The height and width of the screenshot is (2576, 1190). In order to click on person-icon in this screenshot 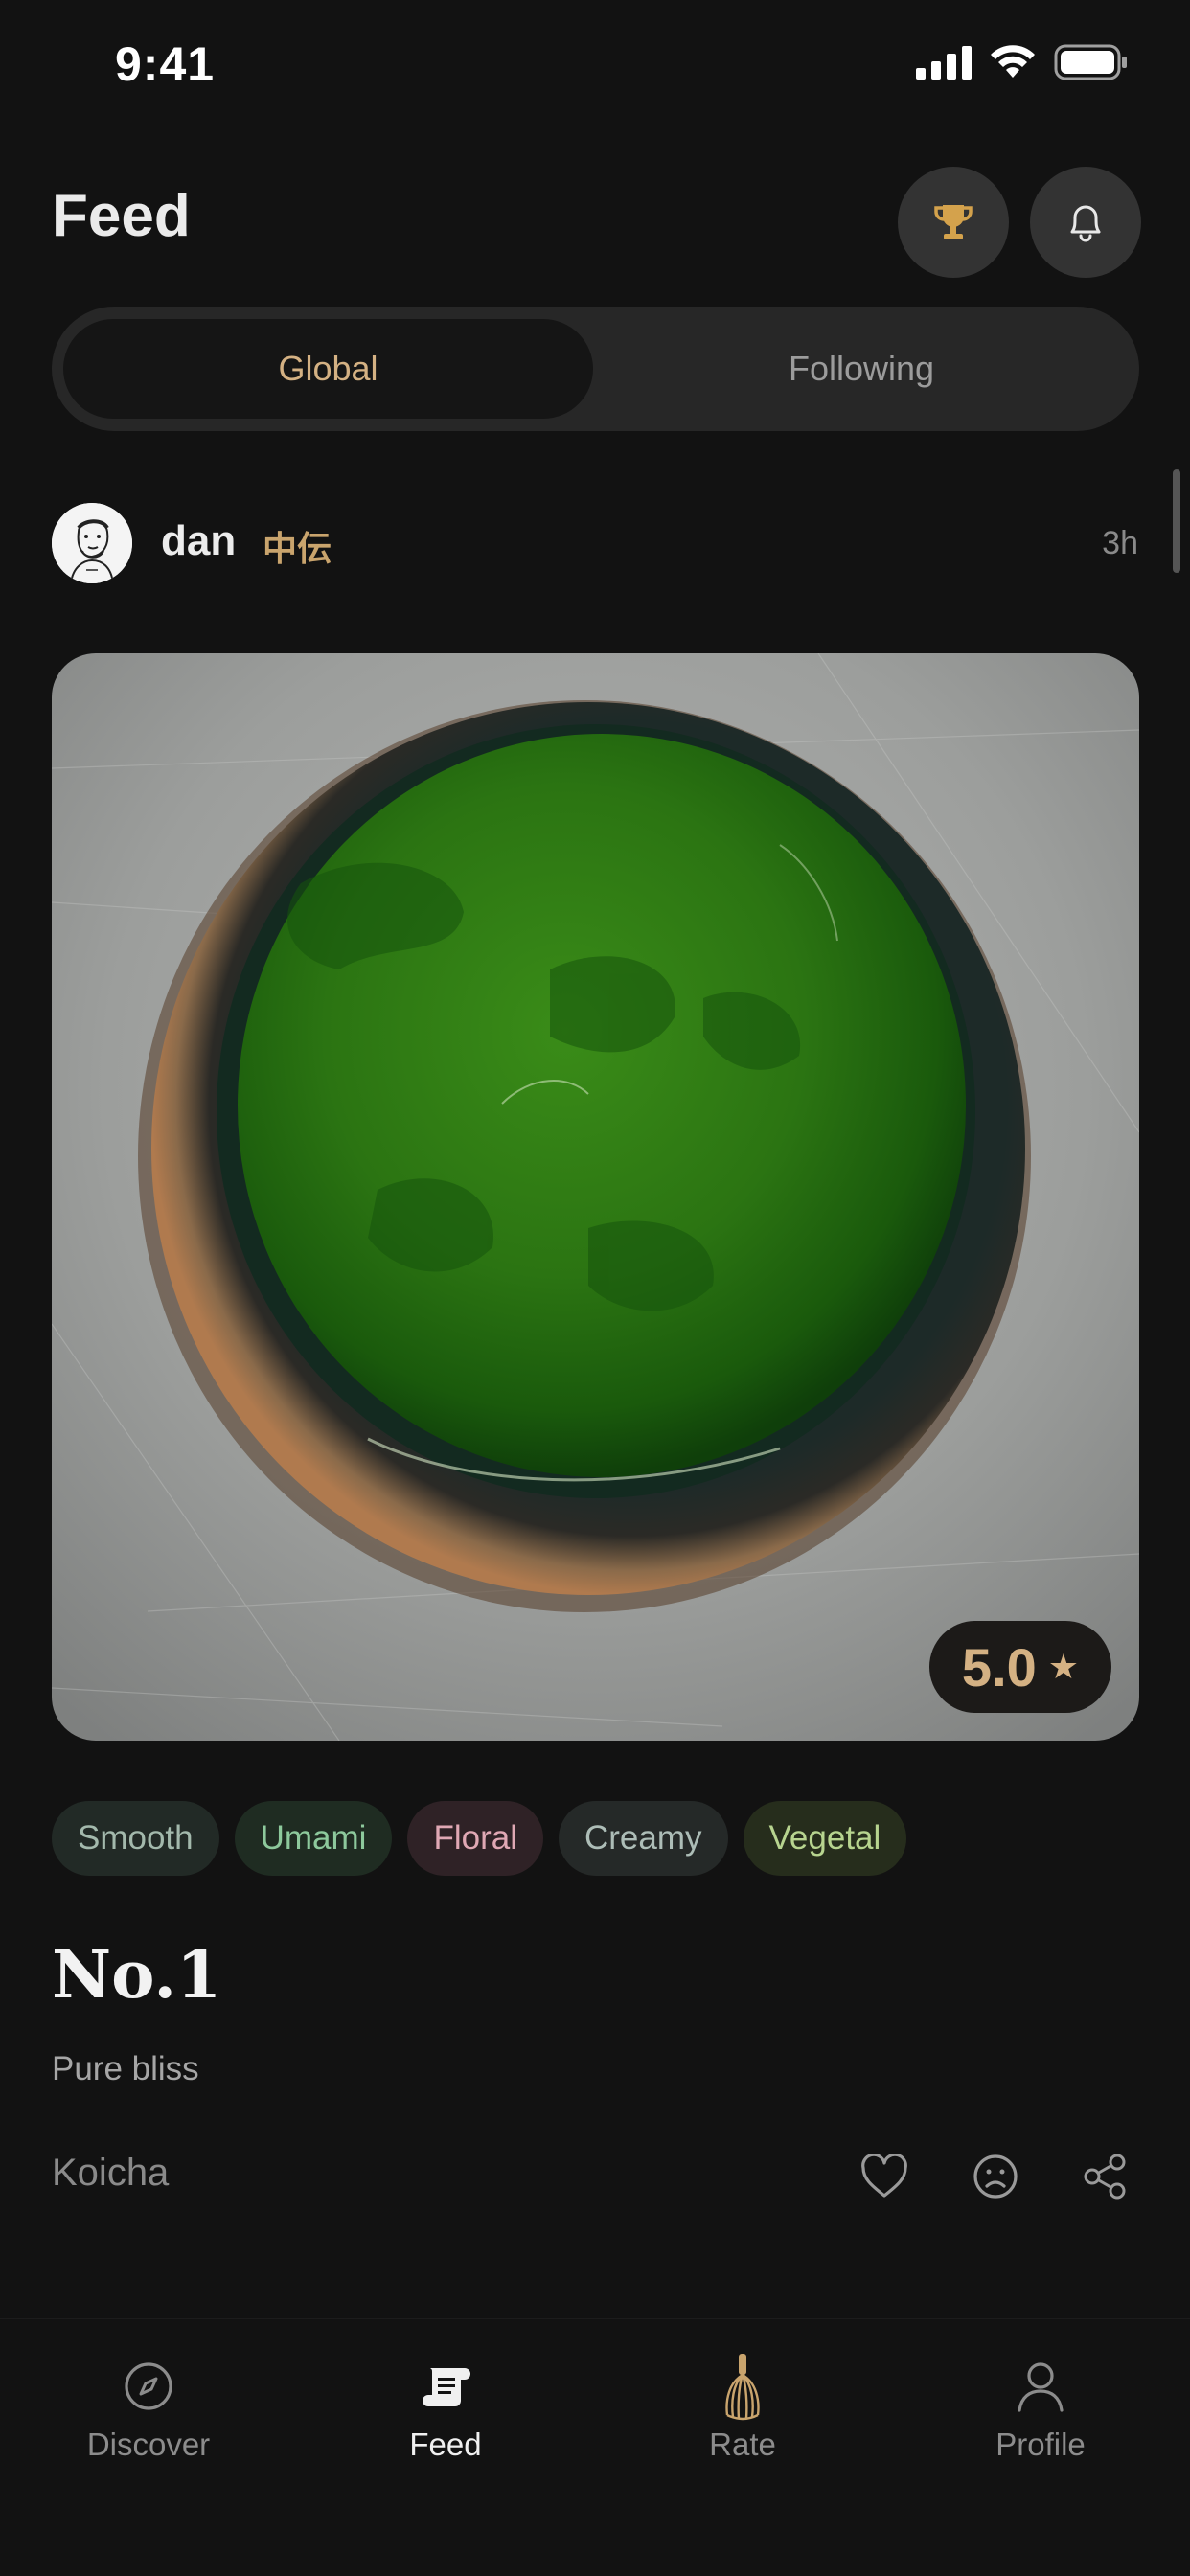, I will do `click(1041, 2387)`.